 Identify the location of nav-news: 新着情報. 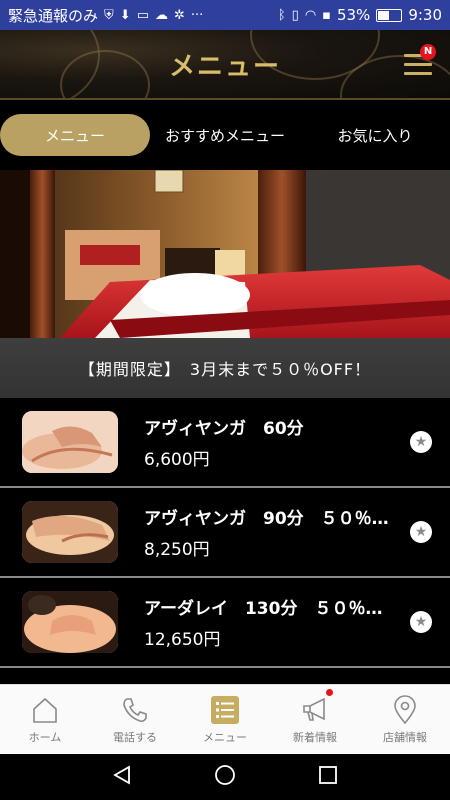
(315, 719).